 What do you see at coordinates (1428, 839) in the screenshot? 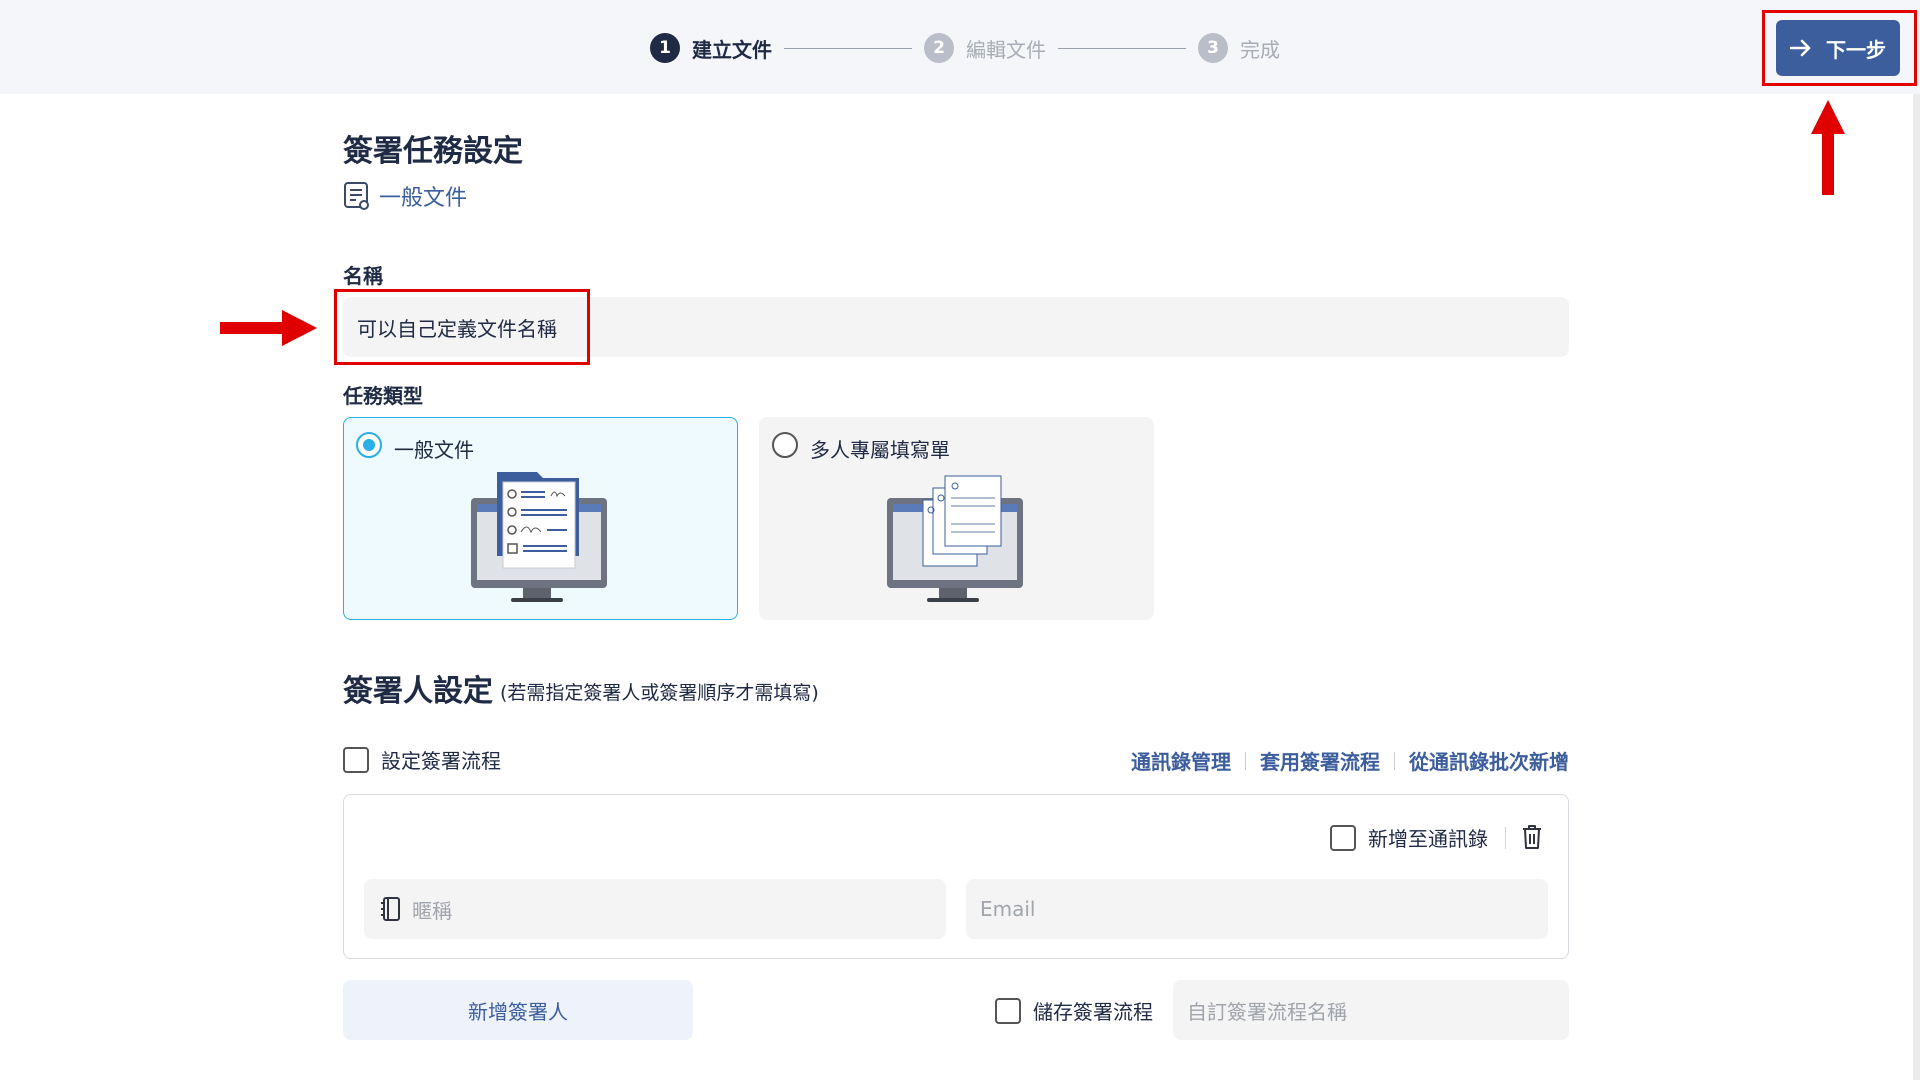
I see `add-to-contacts-label: 新增至通訊錄` at bounding box center [1428, 839].